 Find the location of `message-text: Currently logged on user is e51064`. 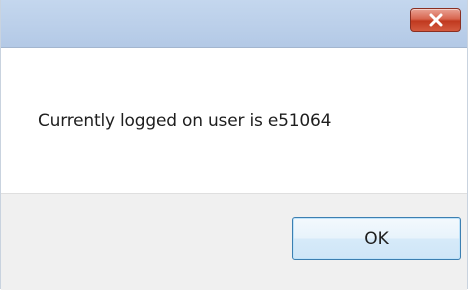

message-text: Currently logged on user is e51064 is located at coordinates (185, 121).